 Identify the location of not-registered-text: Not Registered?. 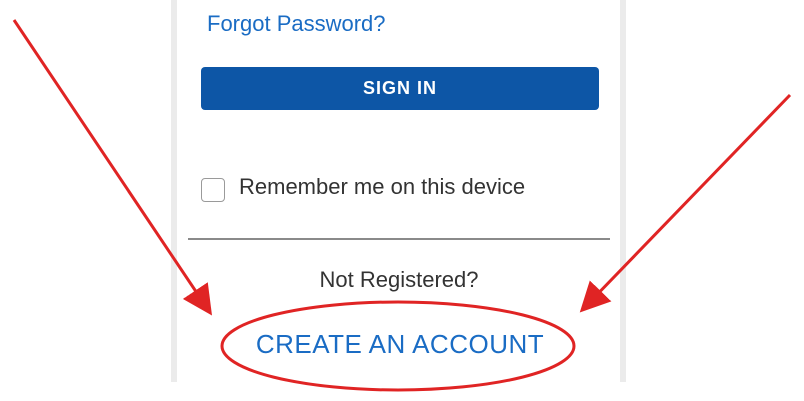
(399, 279).